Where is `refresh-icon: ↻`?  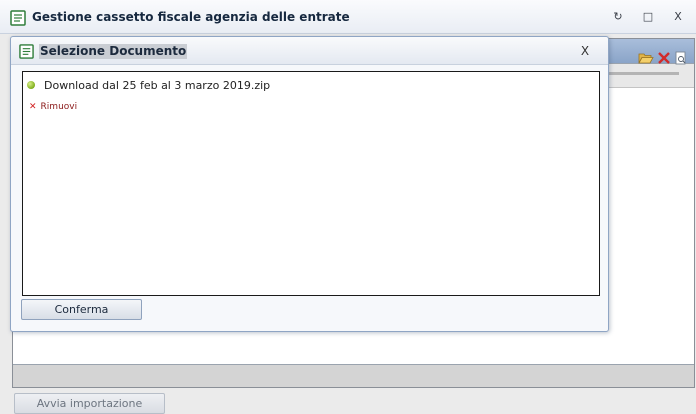
refresh-icon: ↻ is located at coordinates (618, 17).